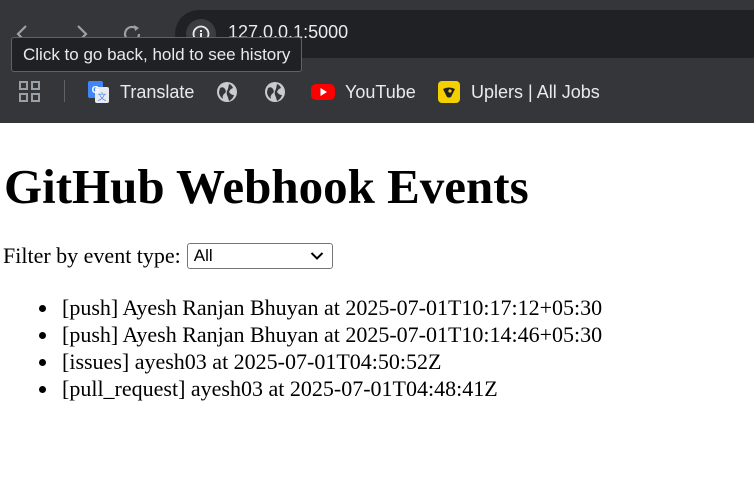  Describe the element at coordinates (449, 92) in the screenshot. I see `uplers-icon` at that location.